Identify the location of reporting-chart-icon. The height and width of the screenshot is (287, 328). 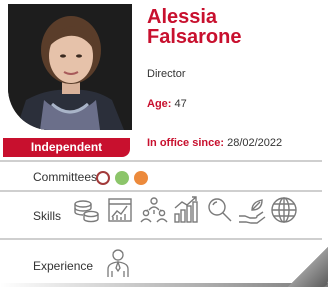
(120, 210).